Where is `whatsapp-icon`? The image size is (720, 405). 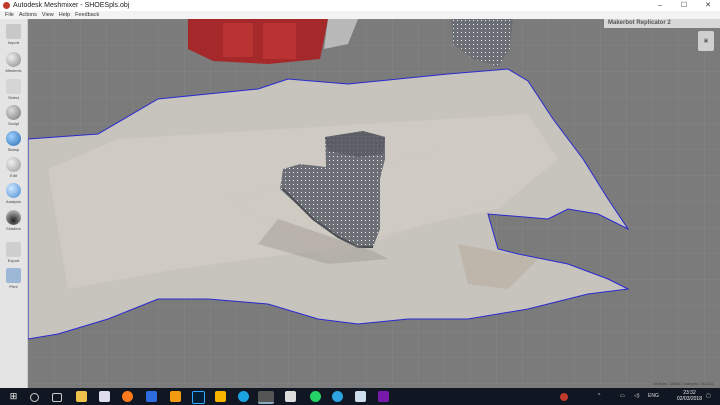
whatsapp-icon is located at coordinates (315, 396).